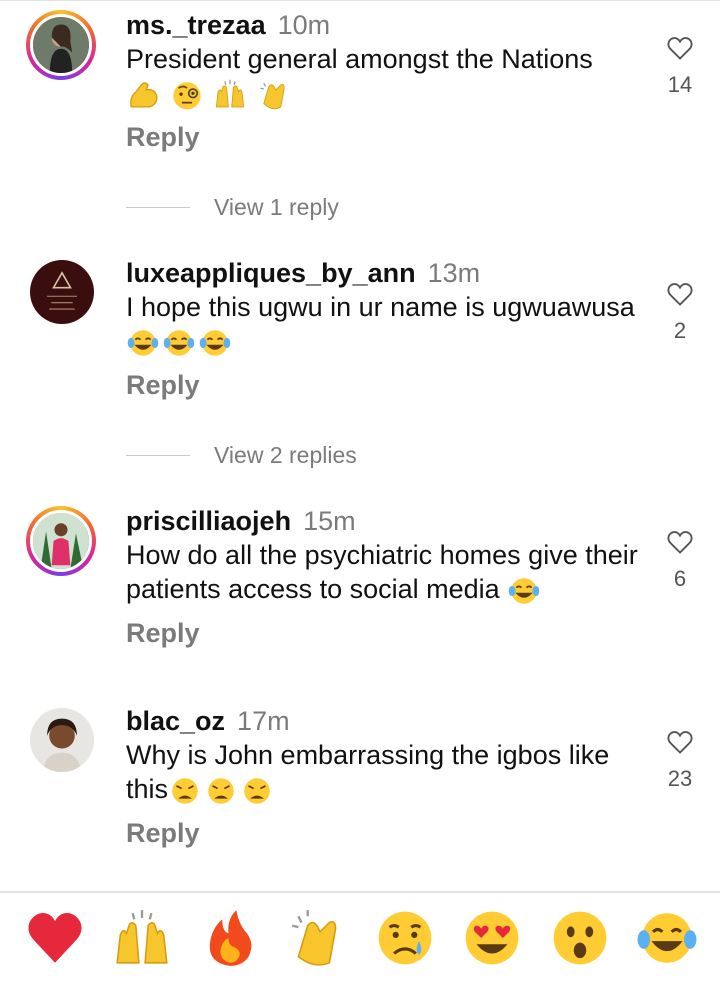 Image resolution: width=720 pixels, height=989 pixels. I want to click on username: priscilliaojeh, so click(208, 521).